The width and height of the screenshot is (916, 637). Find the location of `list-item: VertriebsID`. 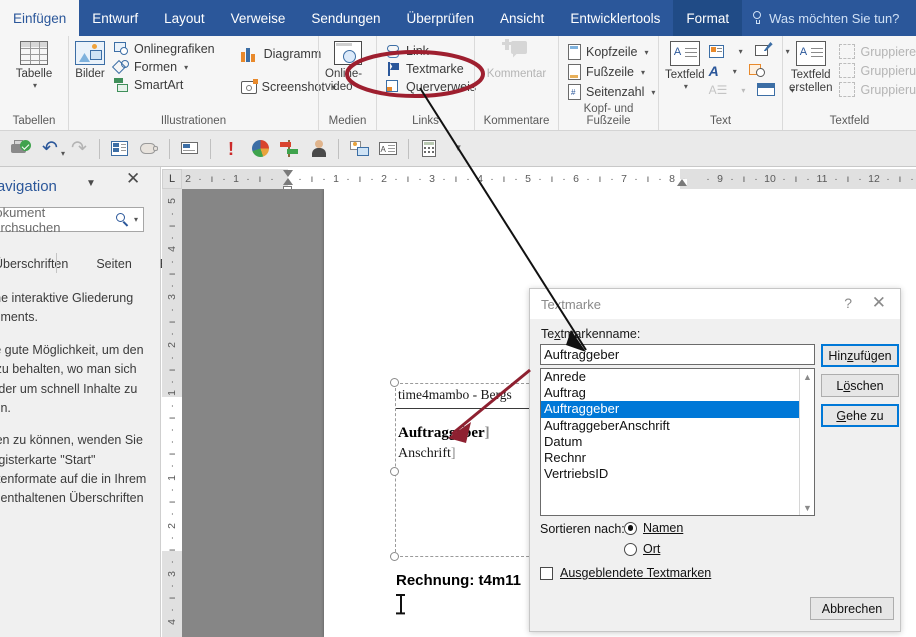

list-item: VertriebsID is located at coordinates (677, 474).